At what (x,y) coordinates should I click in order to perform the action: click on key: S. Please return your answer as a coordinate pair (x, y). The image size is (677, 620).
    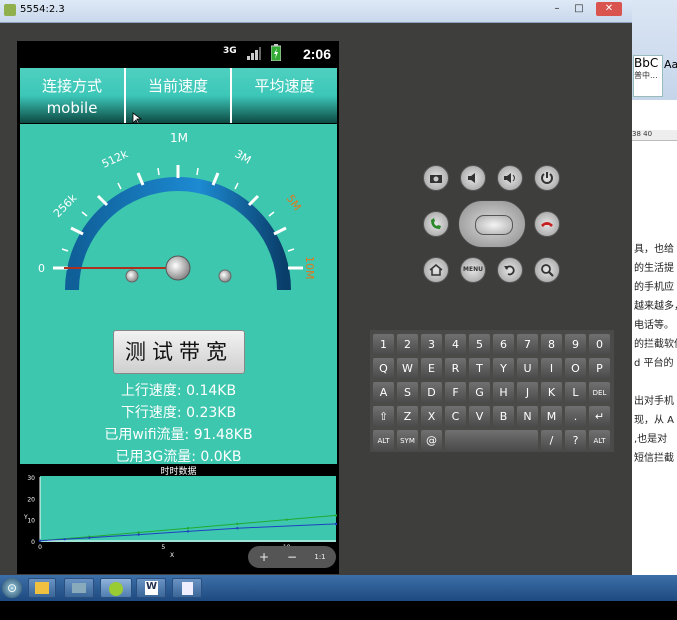
    Looking at the image, I should click on (407, 392).